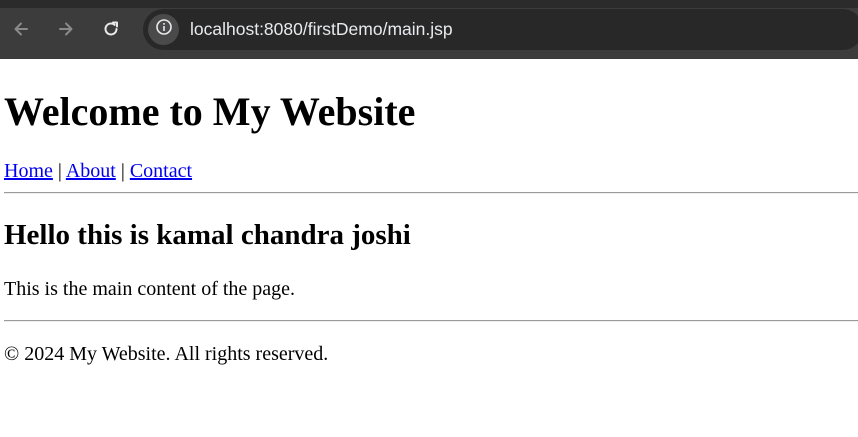 Image resolution: width=858 pixels, height=437 pixels. Describe the element at coordinates (429, 4) in the screenshot. I see `tab-strip` at that location.